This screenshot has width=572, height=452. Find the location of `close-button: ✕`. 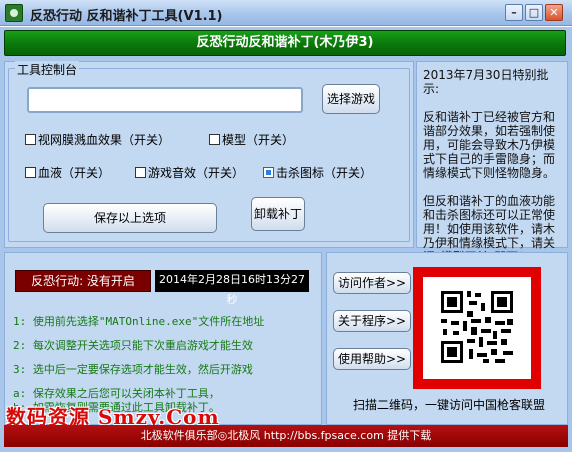

close-button: ✕ is located at coordinates (554, 12).